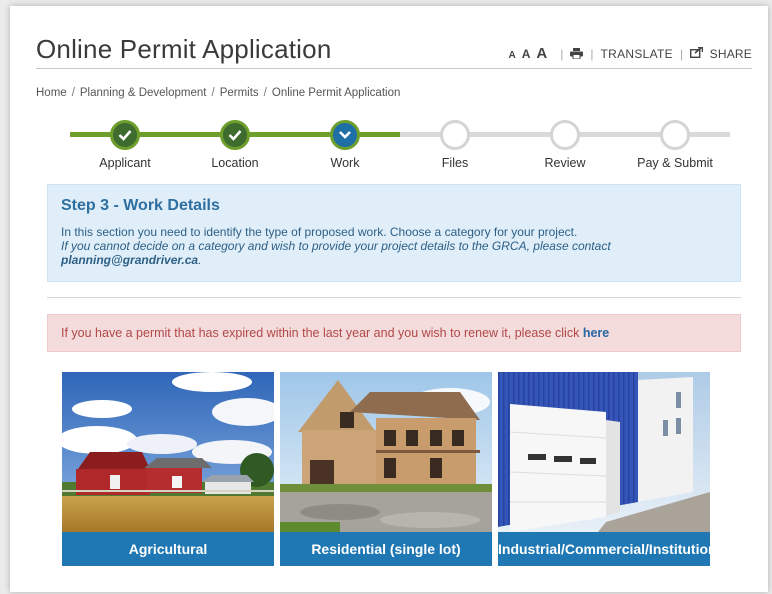 This screenshot has width=772, height=594. Describe the element at coordinates (541, 53) in the screenshot. I see `text-size-large-button: A` at that location.